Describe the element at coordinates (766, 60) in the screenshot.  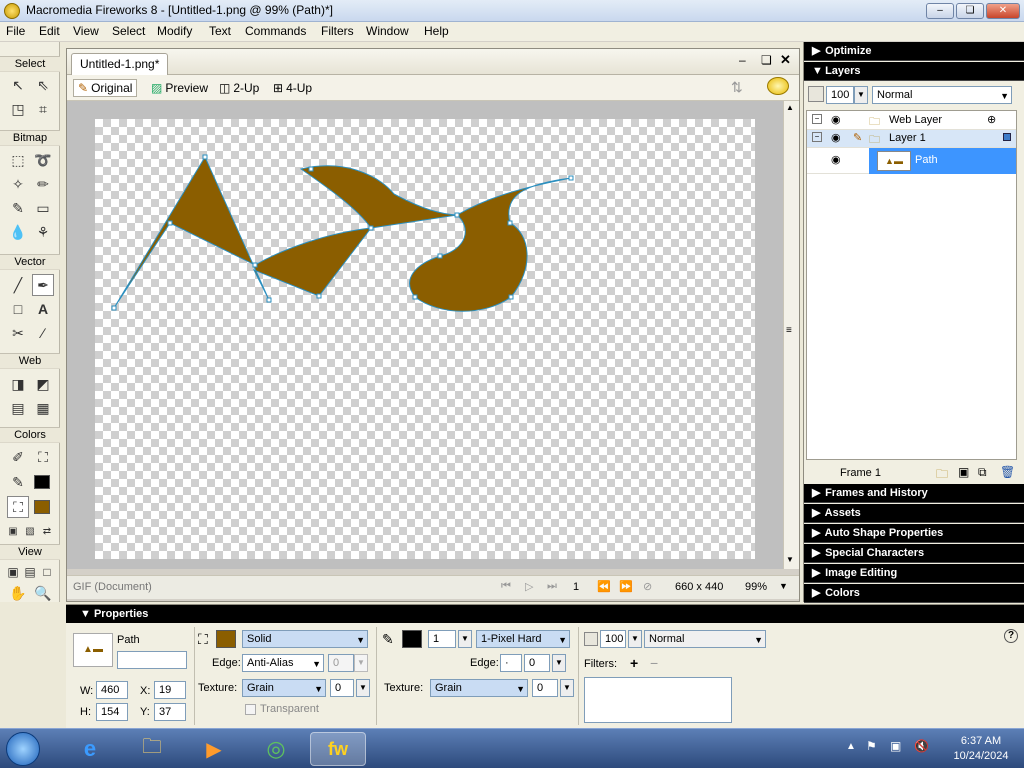
I see `doc-restore-icon: ❏` at that location.